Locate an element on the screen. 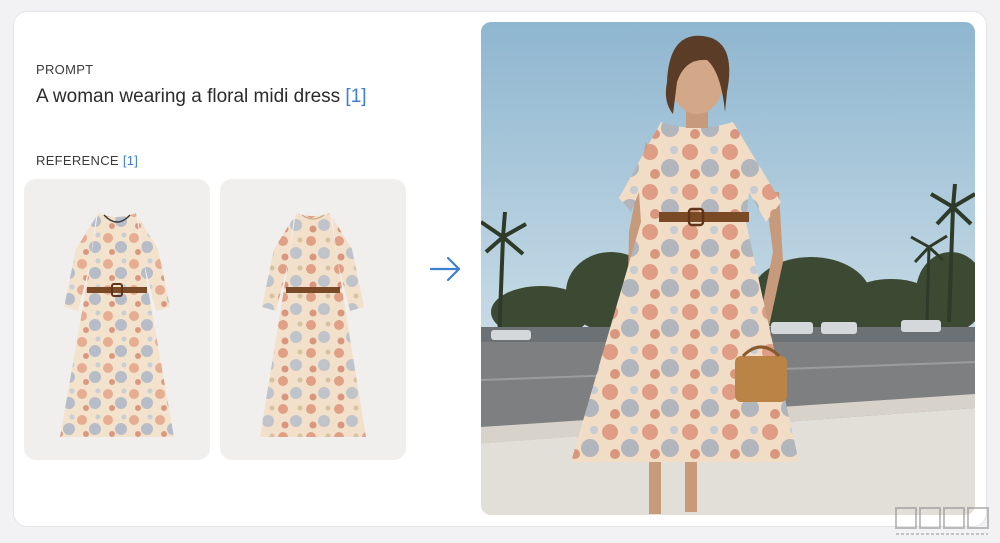 The width and height of the screenshot is (1000, 543). prompt-label: PROMPT is located at coordinates (65, 69).